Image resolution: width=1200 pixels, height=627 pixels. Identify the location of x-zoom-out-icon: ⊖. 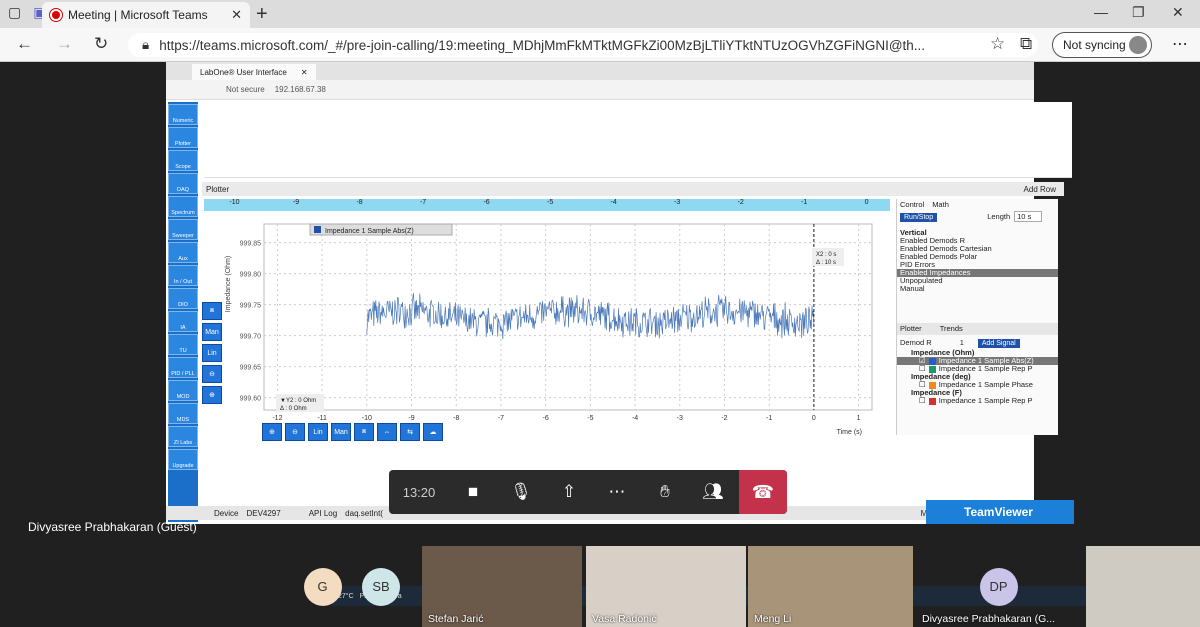
(295, 432).